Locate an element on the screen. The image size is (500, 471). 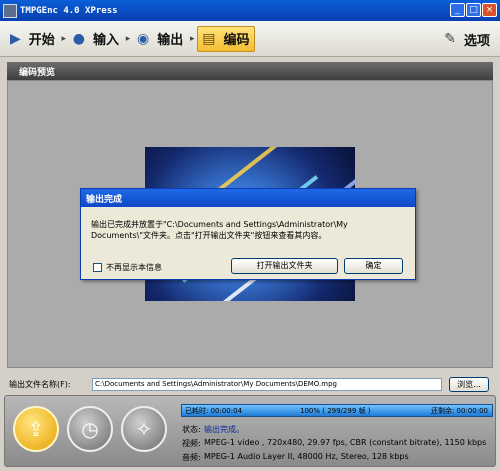
options-button: ✎ 选项 is located at coordinates (467, 39).